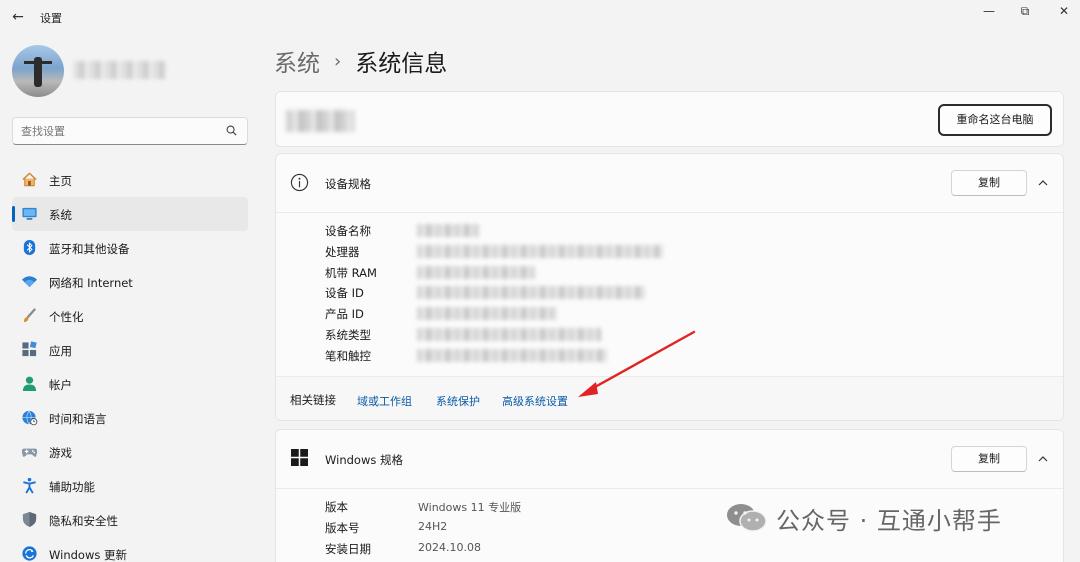  Describe the element at coordinates (384, 401) in the screenshot. I see `domain-workgroup-link: 域或工作组` at that location.